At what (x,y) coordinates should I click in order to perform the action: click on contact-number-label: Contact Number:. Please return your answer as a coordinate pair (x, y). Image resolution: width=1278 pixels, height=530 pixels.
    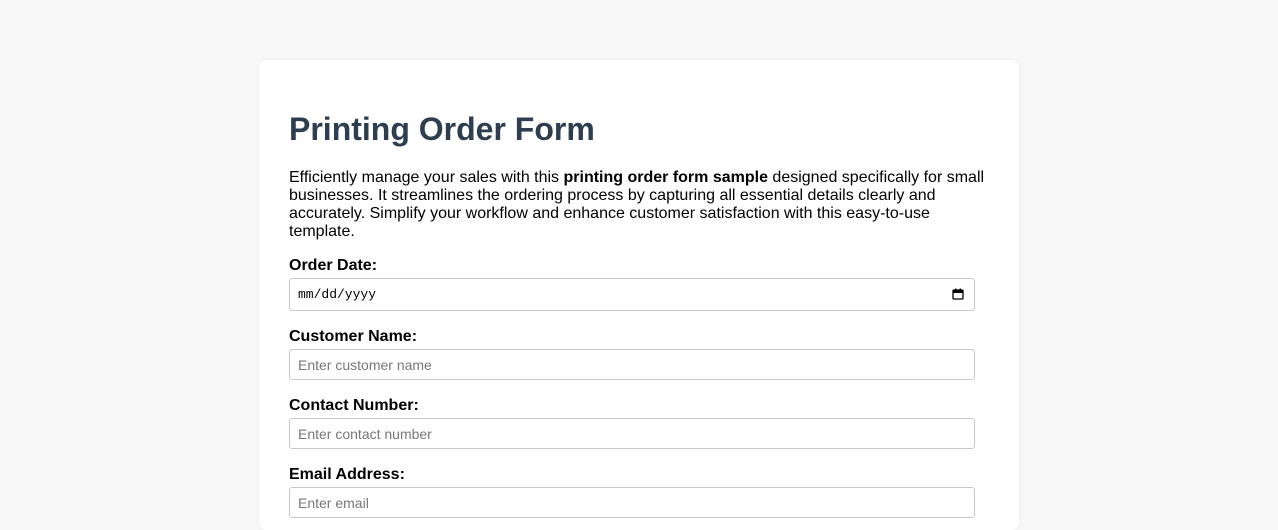
    Looking at the image, I should click on (354, 405).